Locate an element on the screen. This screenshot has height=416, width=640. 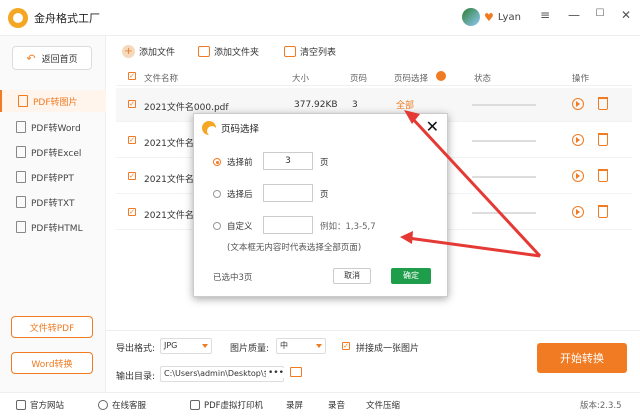
folder-open-icon is located at coordinates (296, 372).